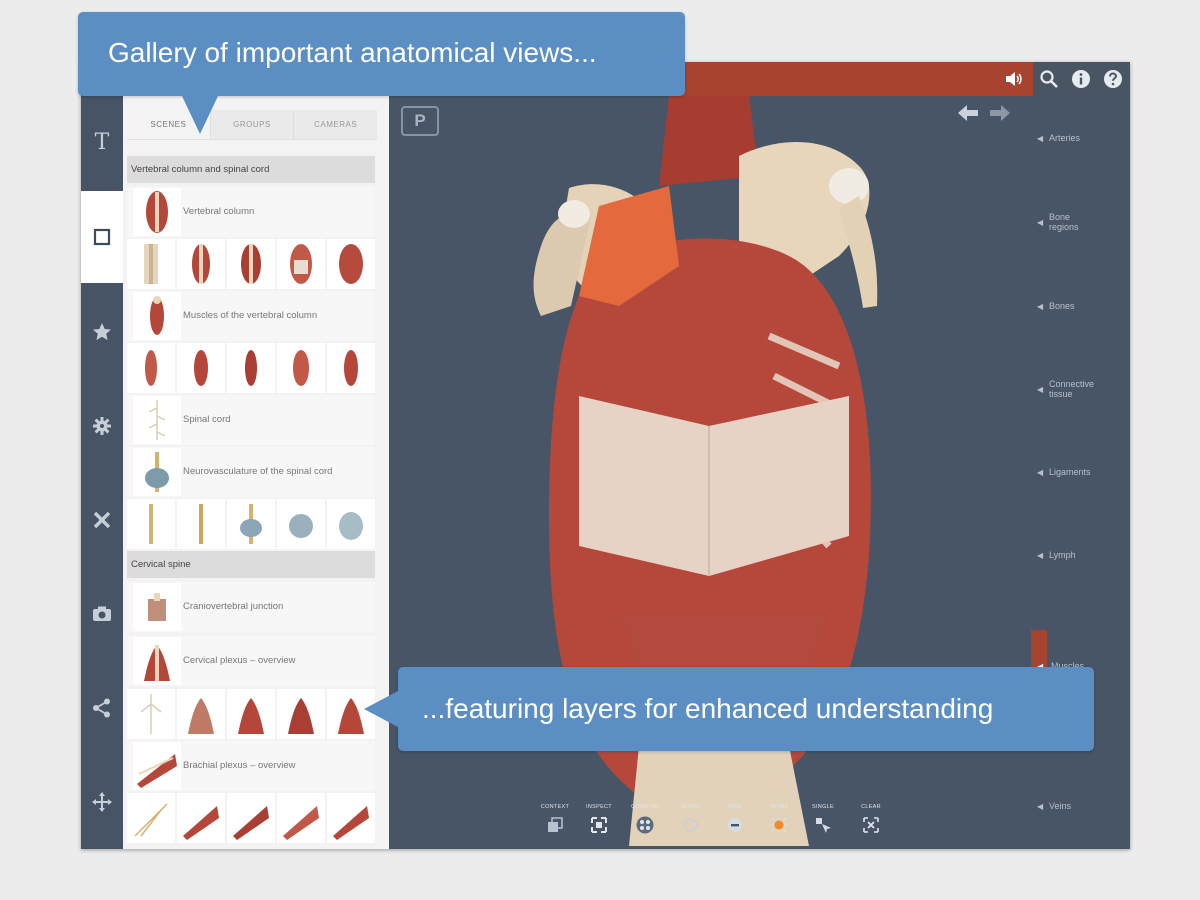 The width and height of the screenshot is (1200, 900). Describe the element at coordinates (239, 660) in the screenshot. I see `scene-label: Cervical plexus – overview` at that location.